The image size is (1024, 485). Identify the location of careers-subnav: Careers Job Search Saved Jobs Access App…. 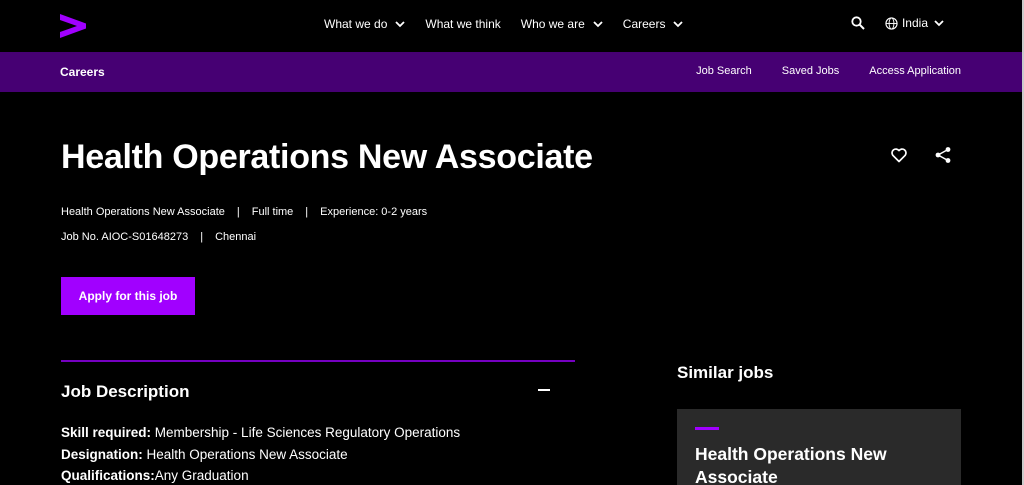
(511, 72).